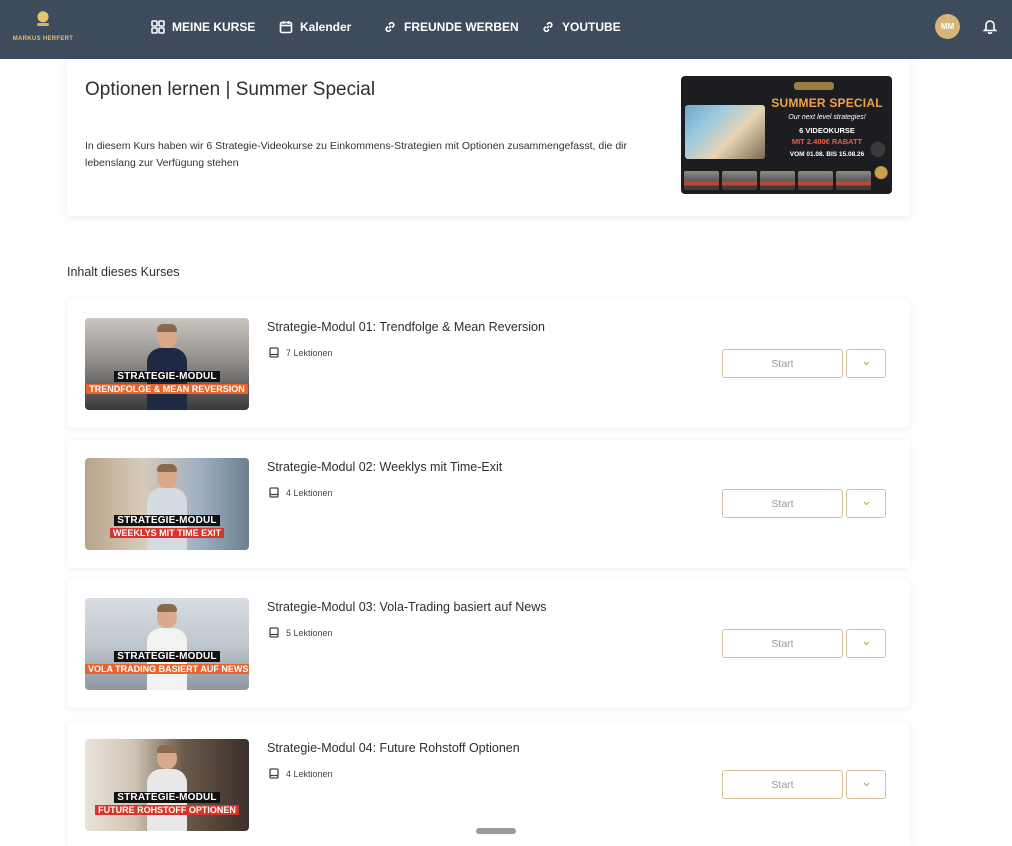  I want to click on thumb-bottom-text: WEEKLYS MIT TIME EXIT, so click(167, 533).